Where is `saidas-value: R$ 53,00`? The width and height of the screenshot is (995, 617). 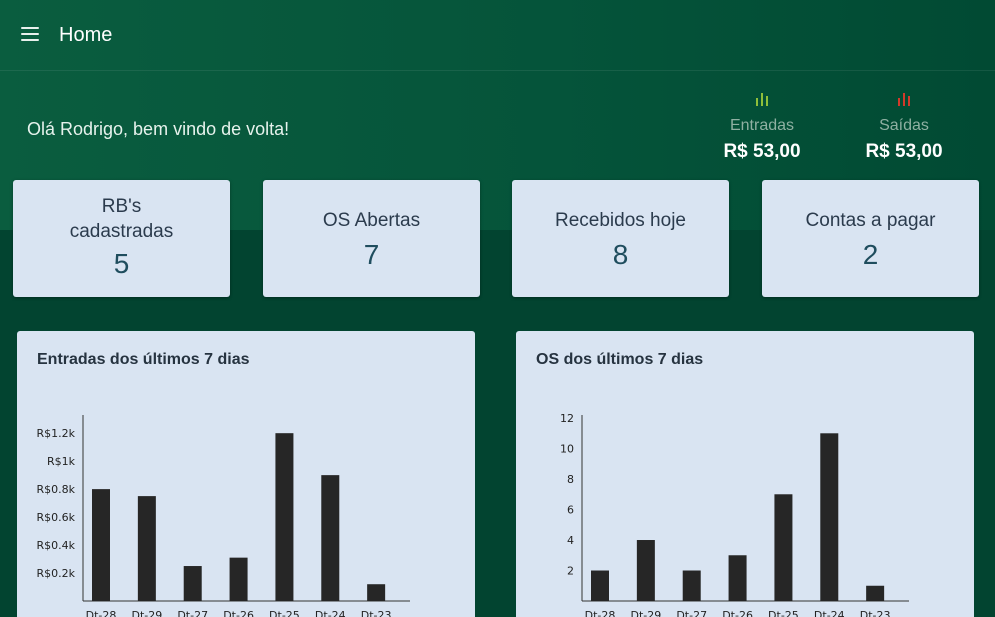
saidas-value: R$ 53,00 is located at coordinates (904, 151).